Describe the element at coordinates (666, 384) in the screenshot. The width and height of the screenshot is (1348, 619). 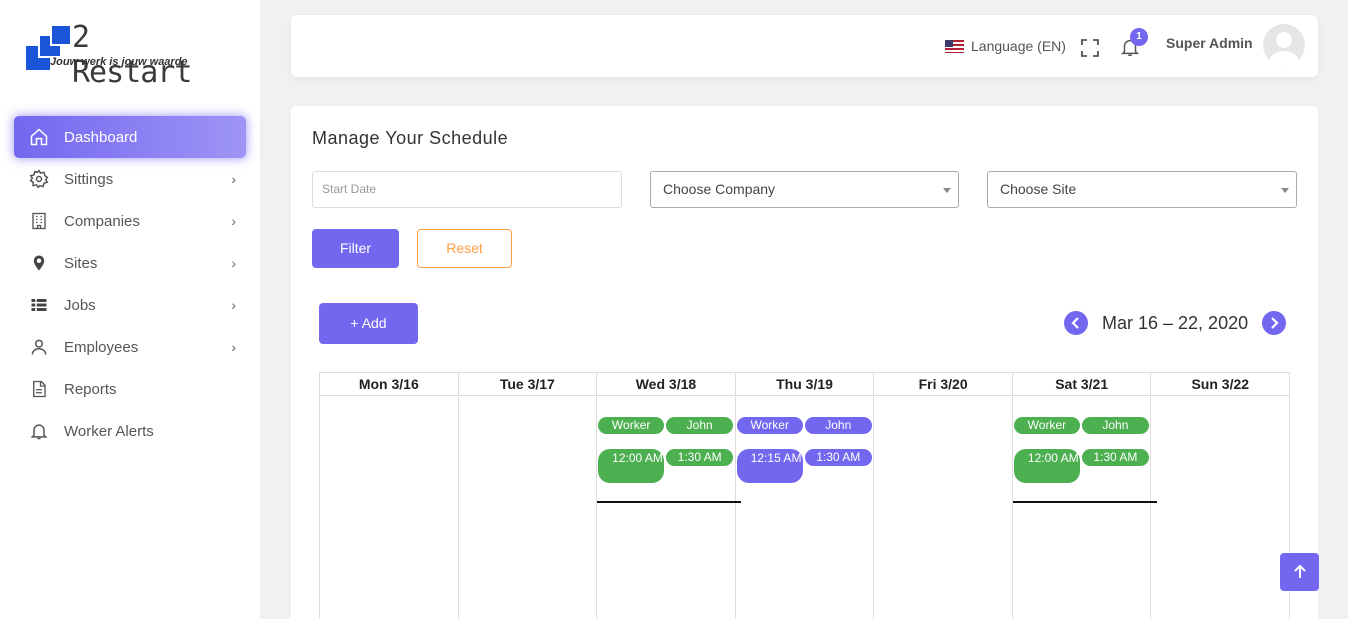
I see `day-header: Wed 3/18` at that location.